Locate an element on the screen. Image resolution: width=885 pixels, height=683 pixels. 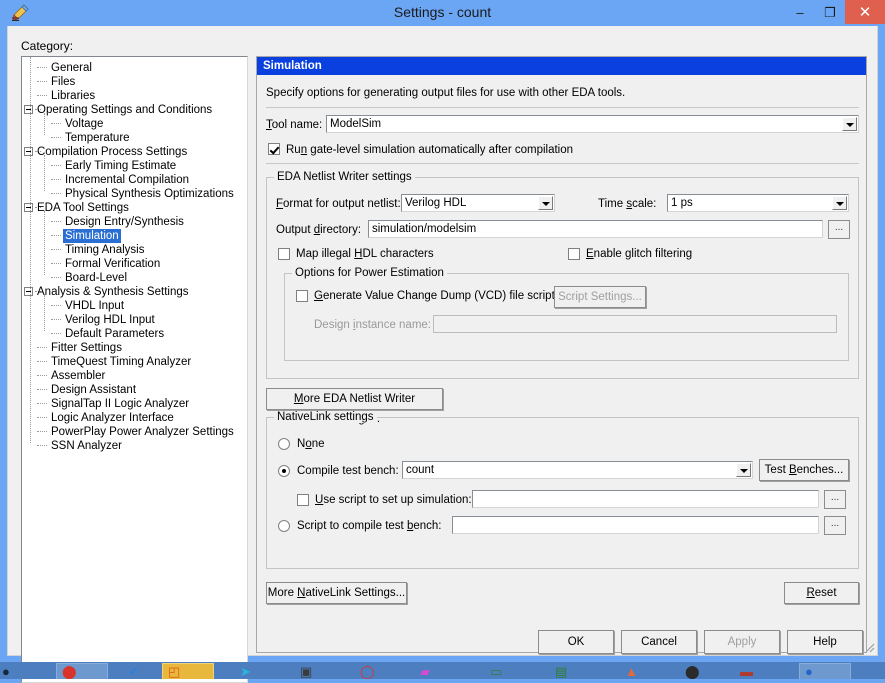
apply-button: Apply is located at coordinates (742, 642).